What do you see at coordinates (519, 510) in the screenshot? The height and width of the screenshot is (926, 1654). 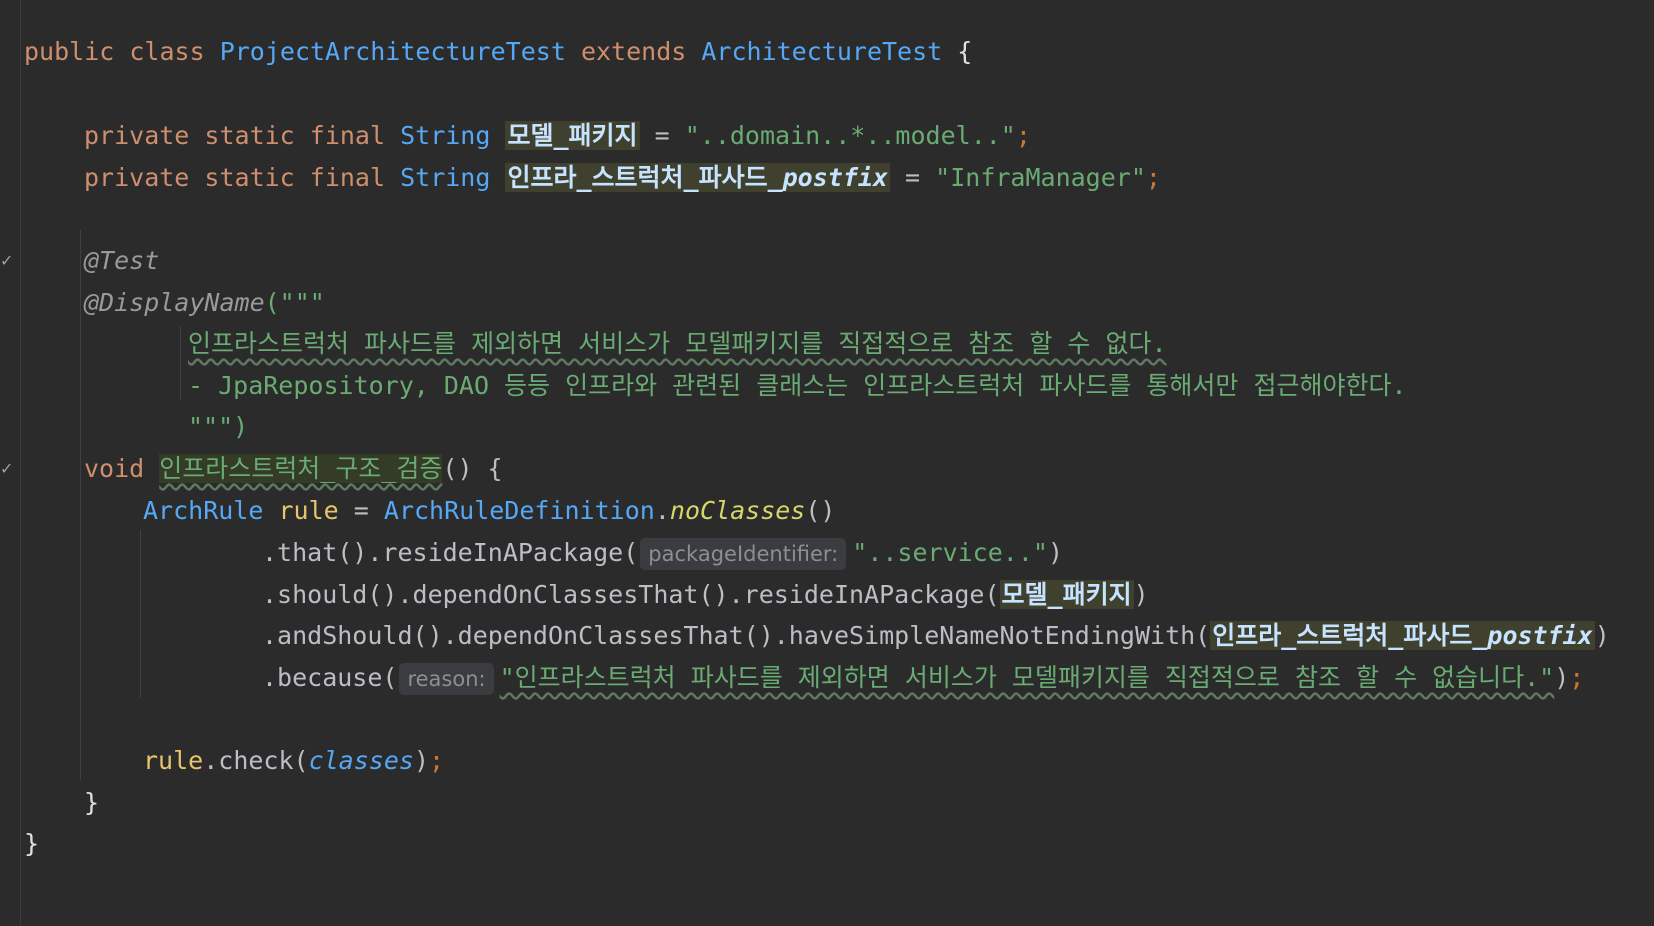 I see `class-name: ArchRuleDefinition` at bounding box center [519, 510].